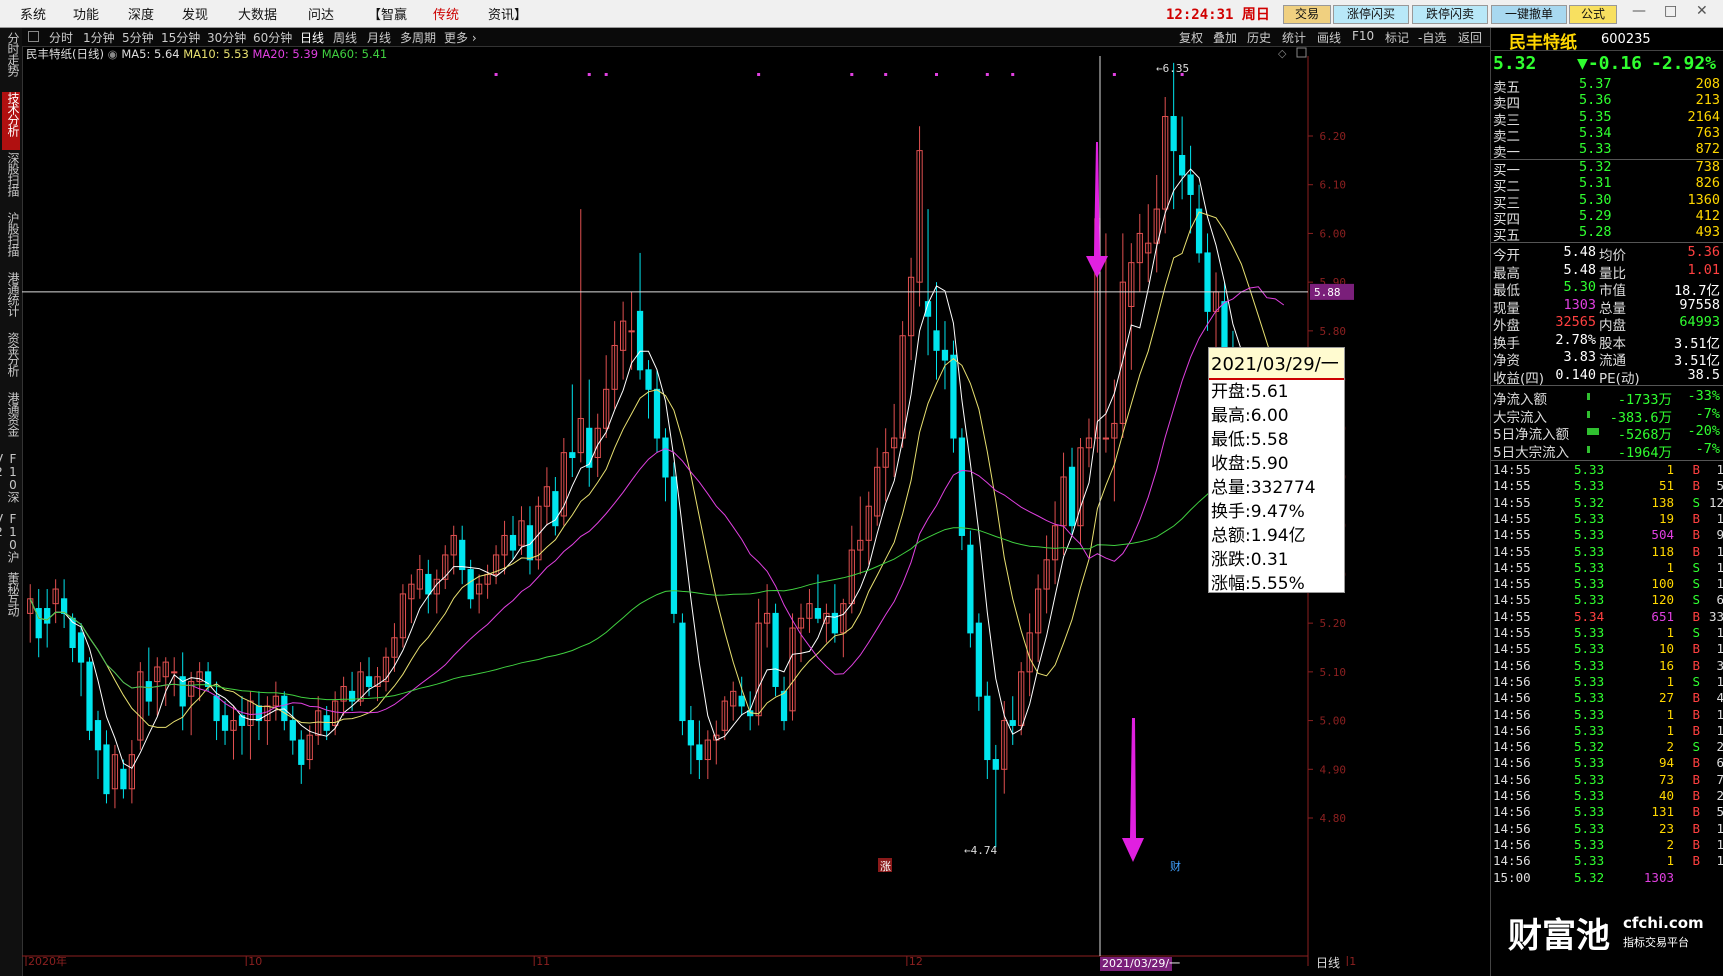 This screenshot has height=976, width=1723. Describe the element at coordinates (1301, 52) in the screenshot. I see `chart-expand-icon` at that location.